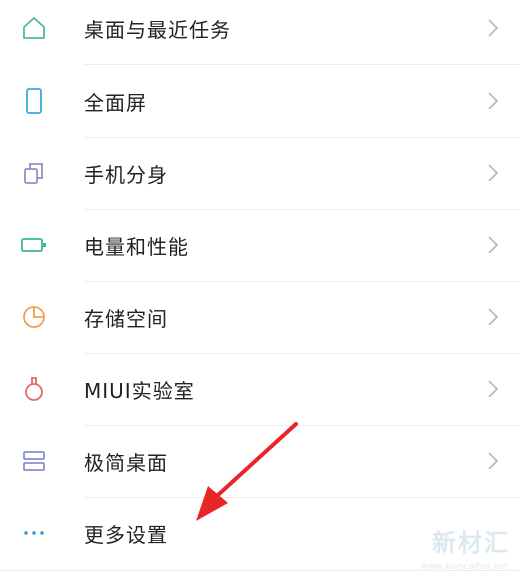 This screenshot has height=582, width=520. I want to click on home-icon, so click(34, 28).